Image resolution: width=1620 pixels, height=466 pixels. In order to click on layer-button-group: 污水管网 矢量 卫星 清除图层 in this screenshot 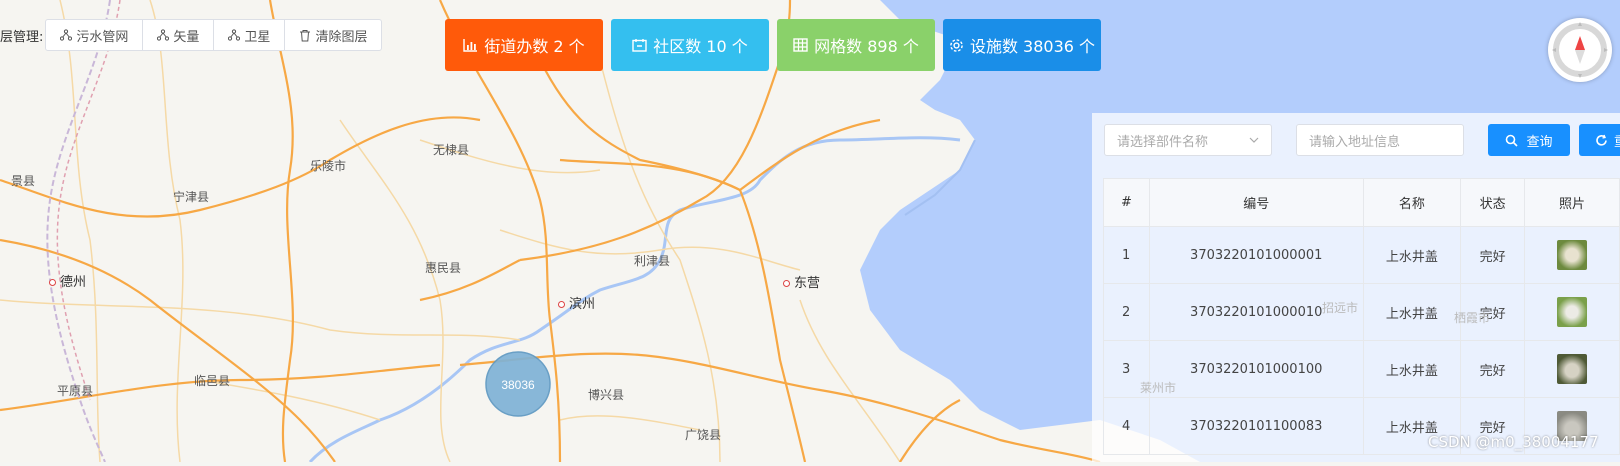, I will do `click(214, 35)`.